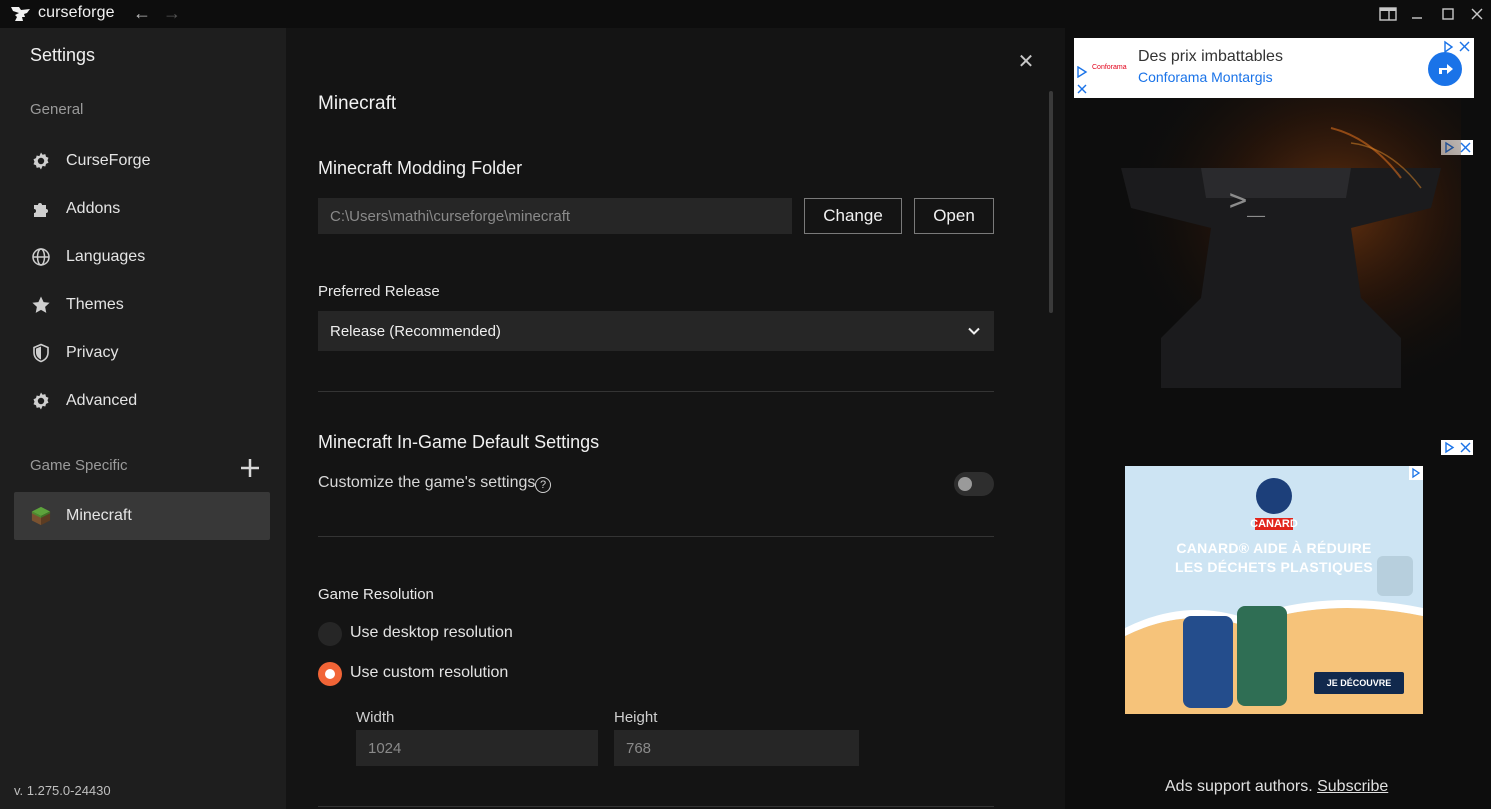 The width and height of the screenshot is (1491, 809). I want to click on sidebar-item-minecraft: Minecraft, so click(142, 516).